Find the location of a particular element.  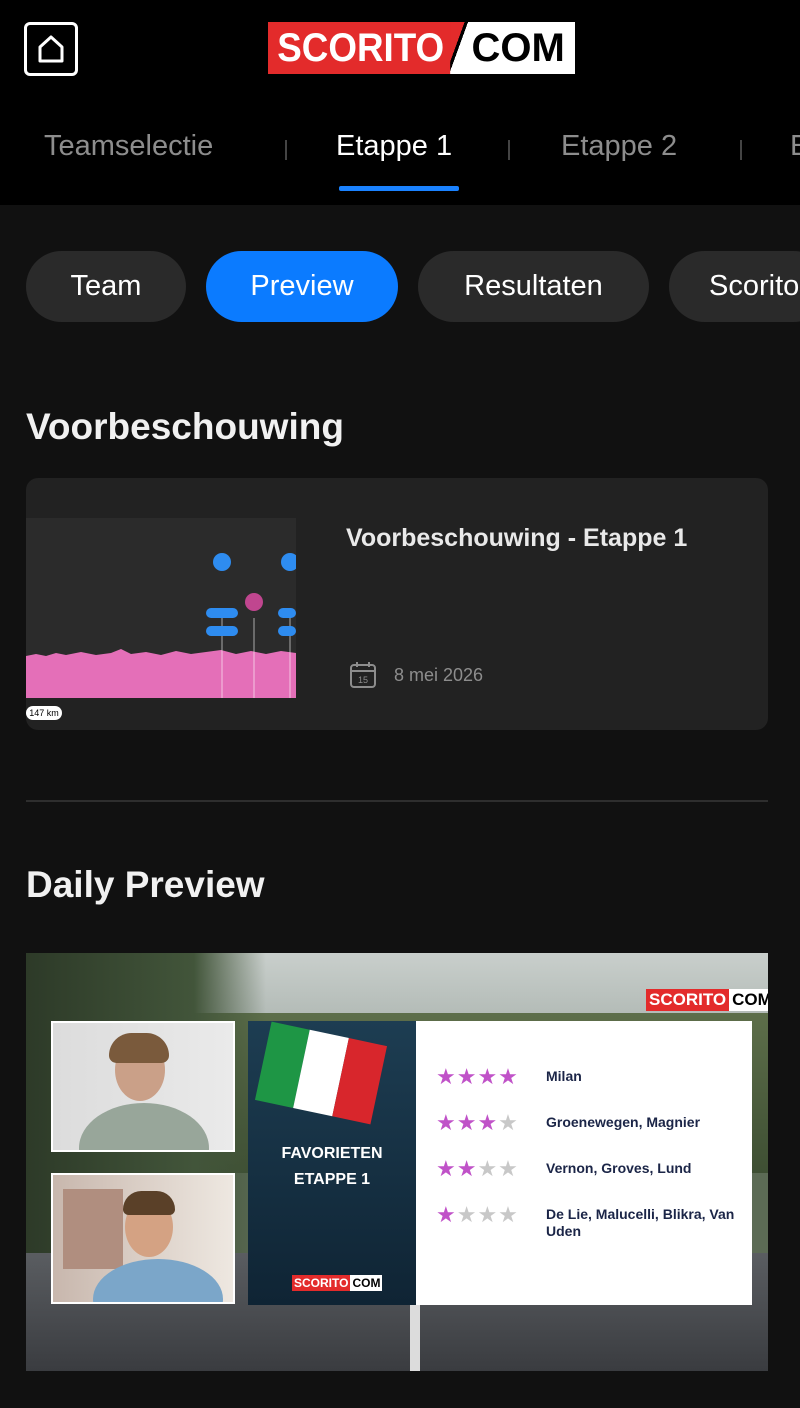

section-title-daily-preview: Daily Preview is located at coordinates (145, 884).